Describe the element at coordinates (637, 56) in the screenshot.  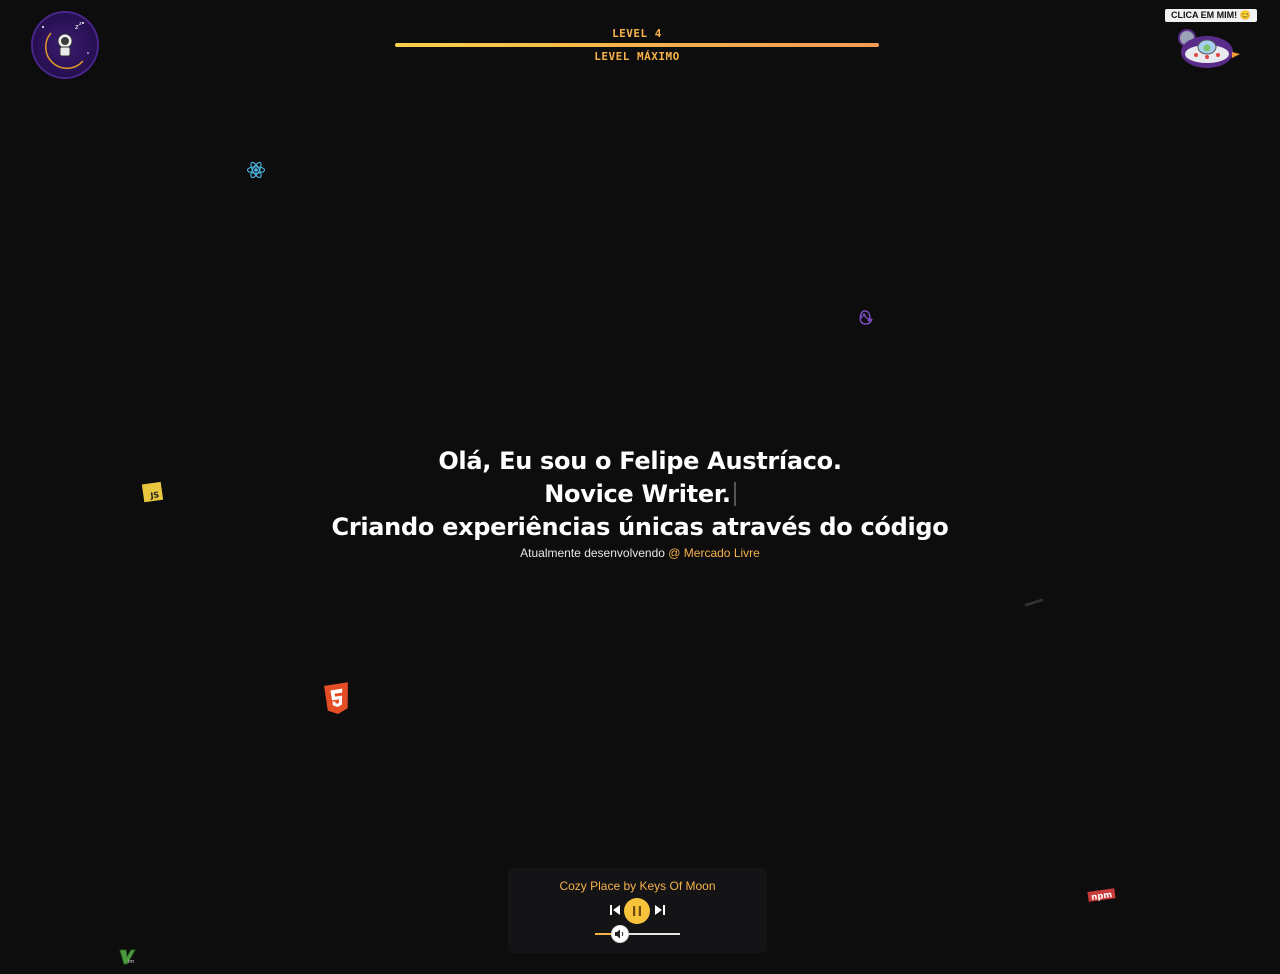
I see `level-status: LEVEL MÁXIMO` at that location.